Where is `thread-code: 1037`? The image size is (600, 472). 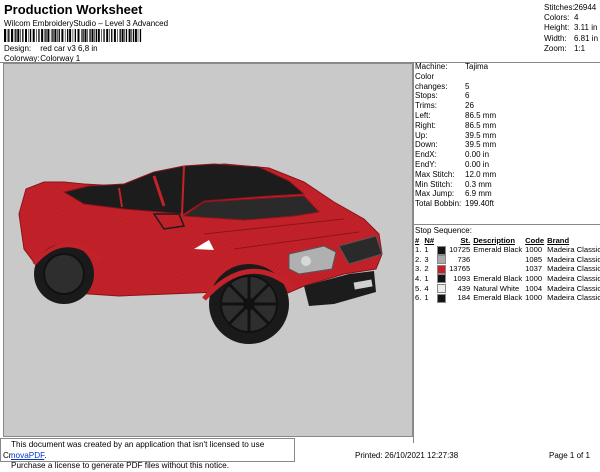 thread-code: 1037 is located at coordinates (534, 269).